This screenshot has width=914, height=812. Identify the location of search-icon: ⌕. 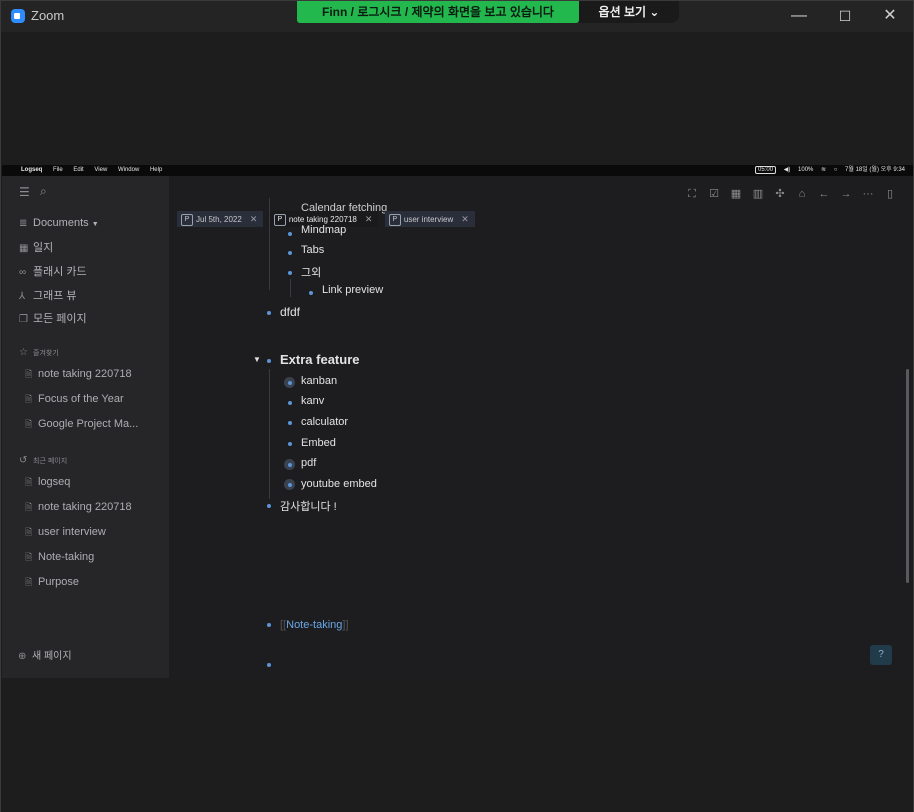
(43, 191).